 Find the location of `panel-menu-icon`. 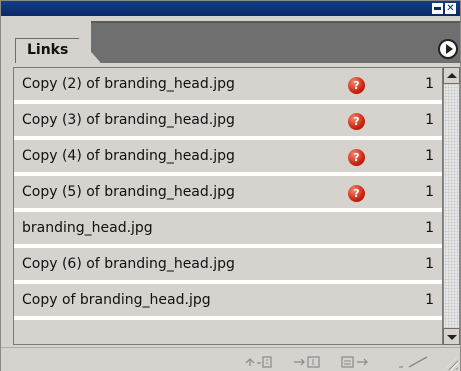

panel-menu-icon is located at coordinates (448, 49).